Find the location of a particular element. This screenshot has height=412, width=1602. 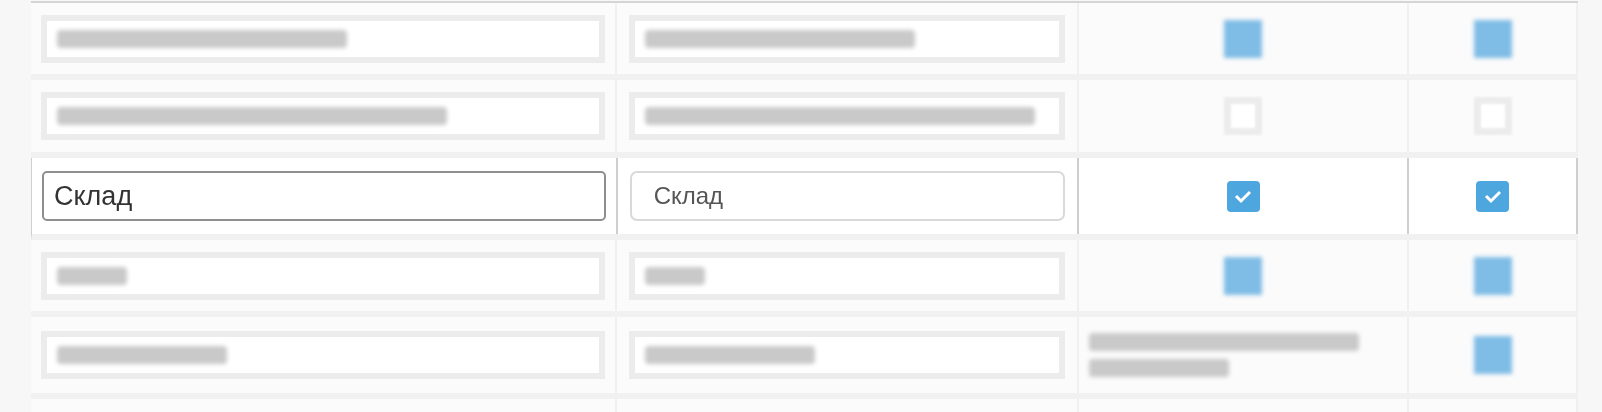

title-field: Склад is located at coordinates (847, 196).